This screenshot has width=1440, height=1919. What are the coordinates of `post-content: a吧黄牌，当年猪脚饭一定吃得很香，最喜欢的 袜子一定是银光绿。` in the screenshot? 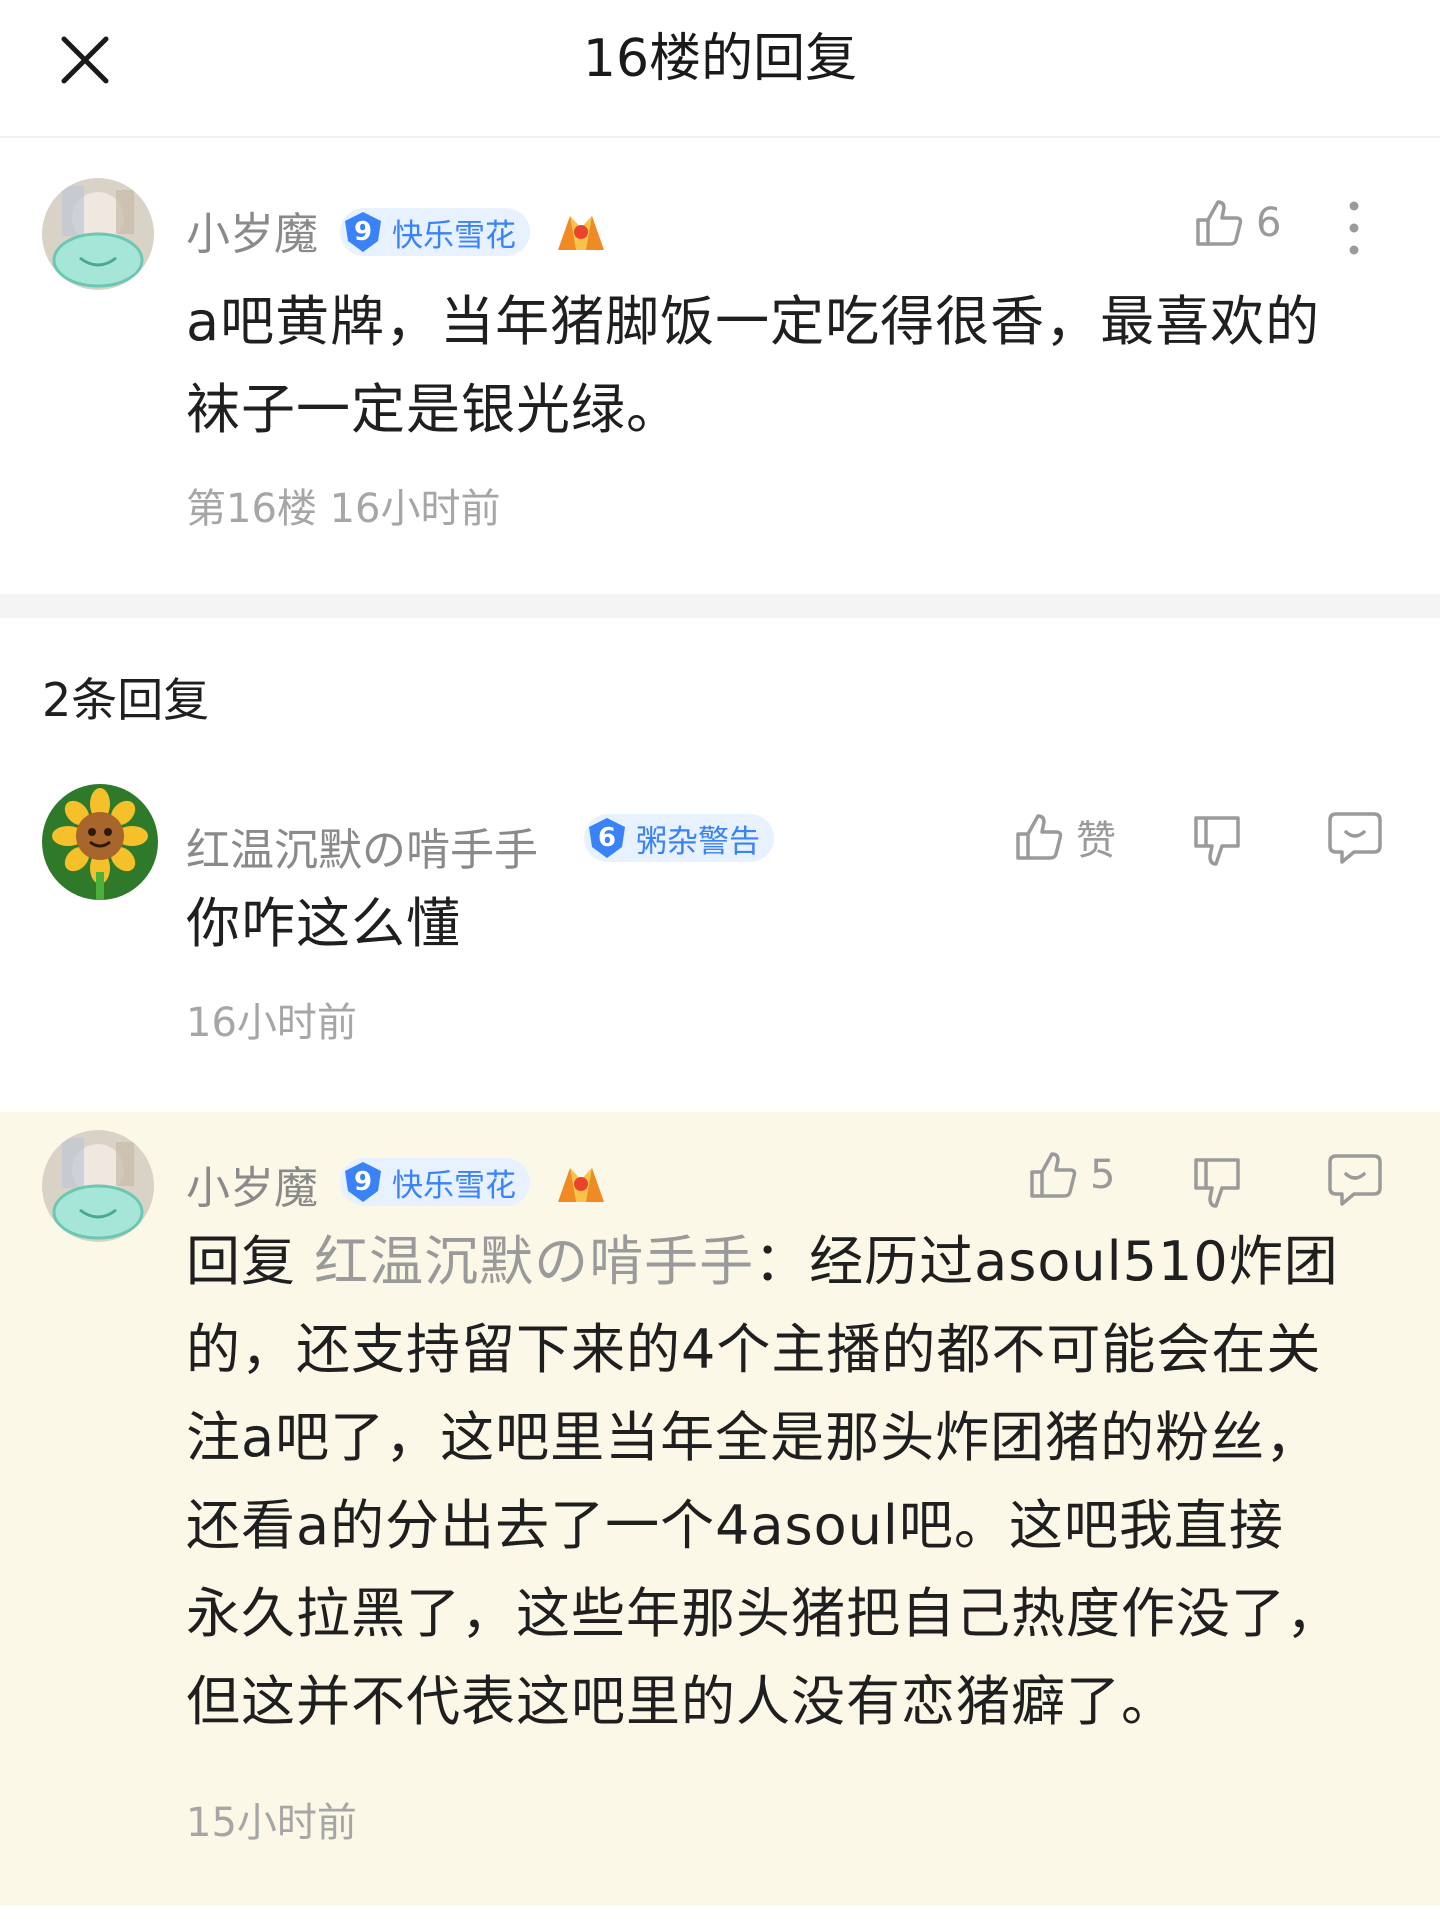 It's located at (753, 365).